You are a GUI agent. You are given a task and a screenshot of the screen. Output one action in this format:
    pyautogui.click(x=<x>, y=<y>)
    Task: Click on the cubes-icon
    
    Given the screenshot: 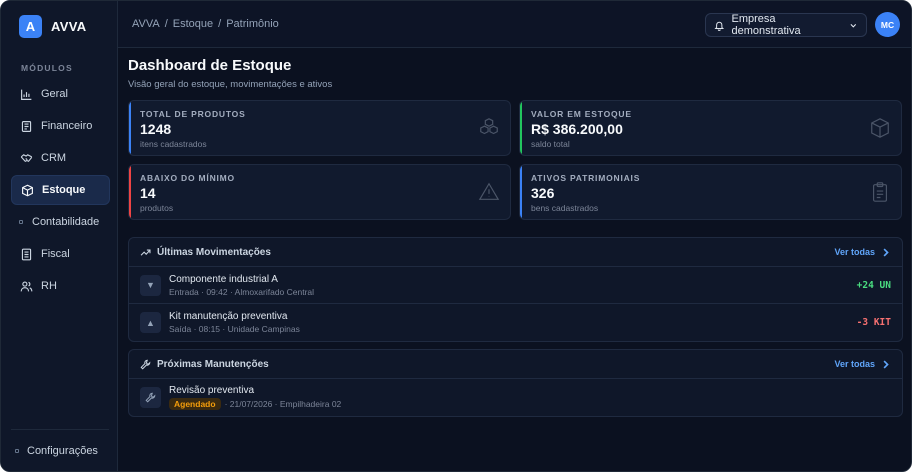 What is the action you would take?
    pyautogui.click(x=489, y=126)
    